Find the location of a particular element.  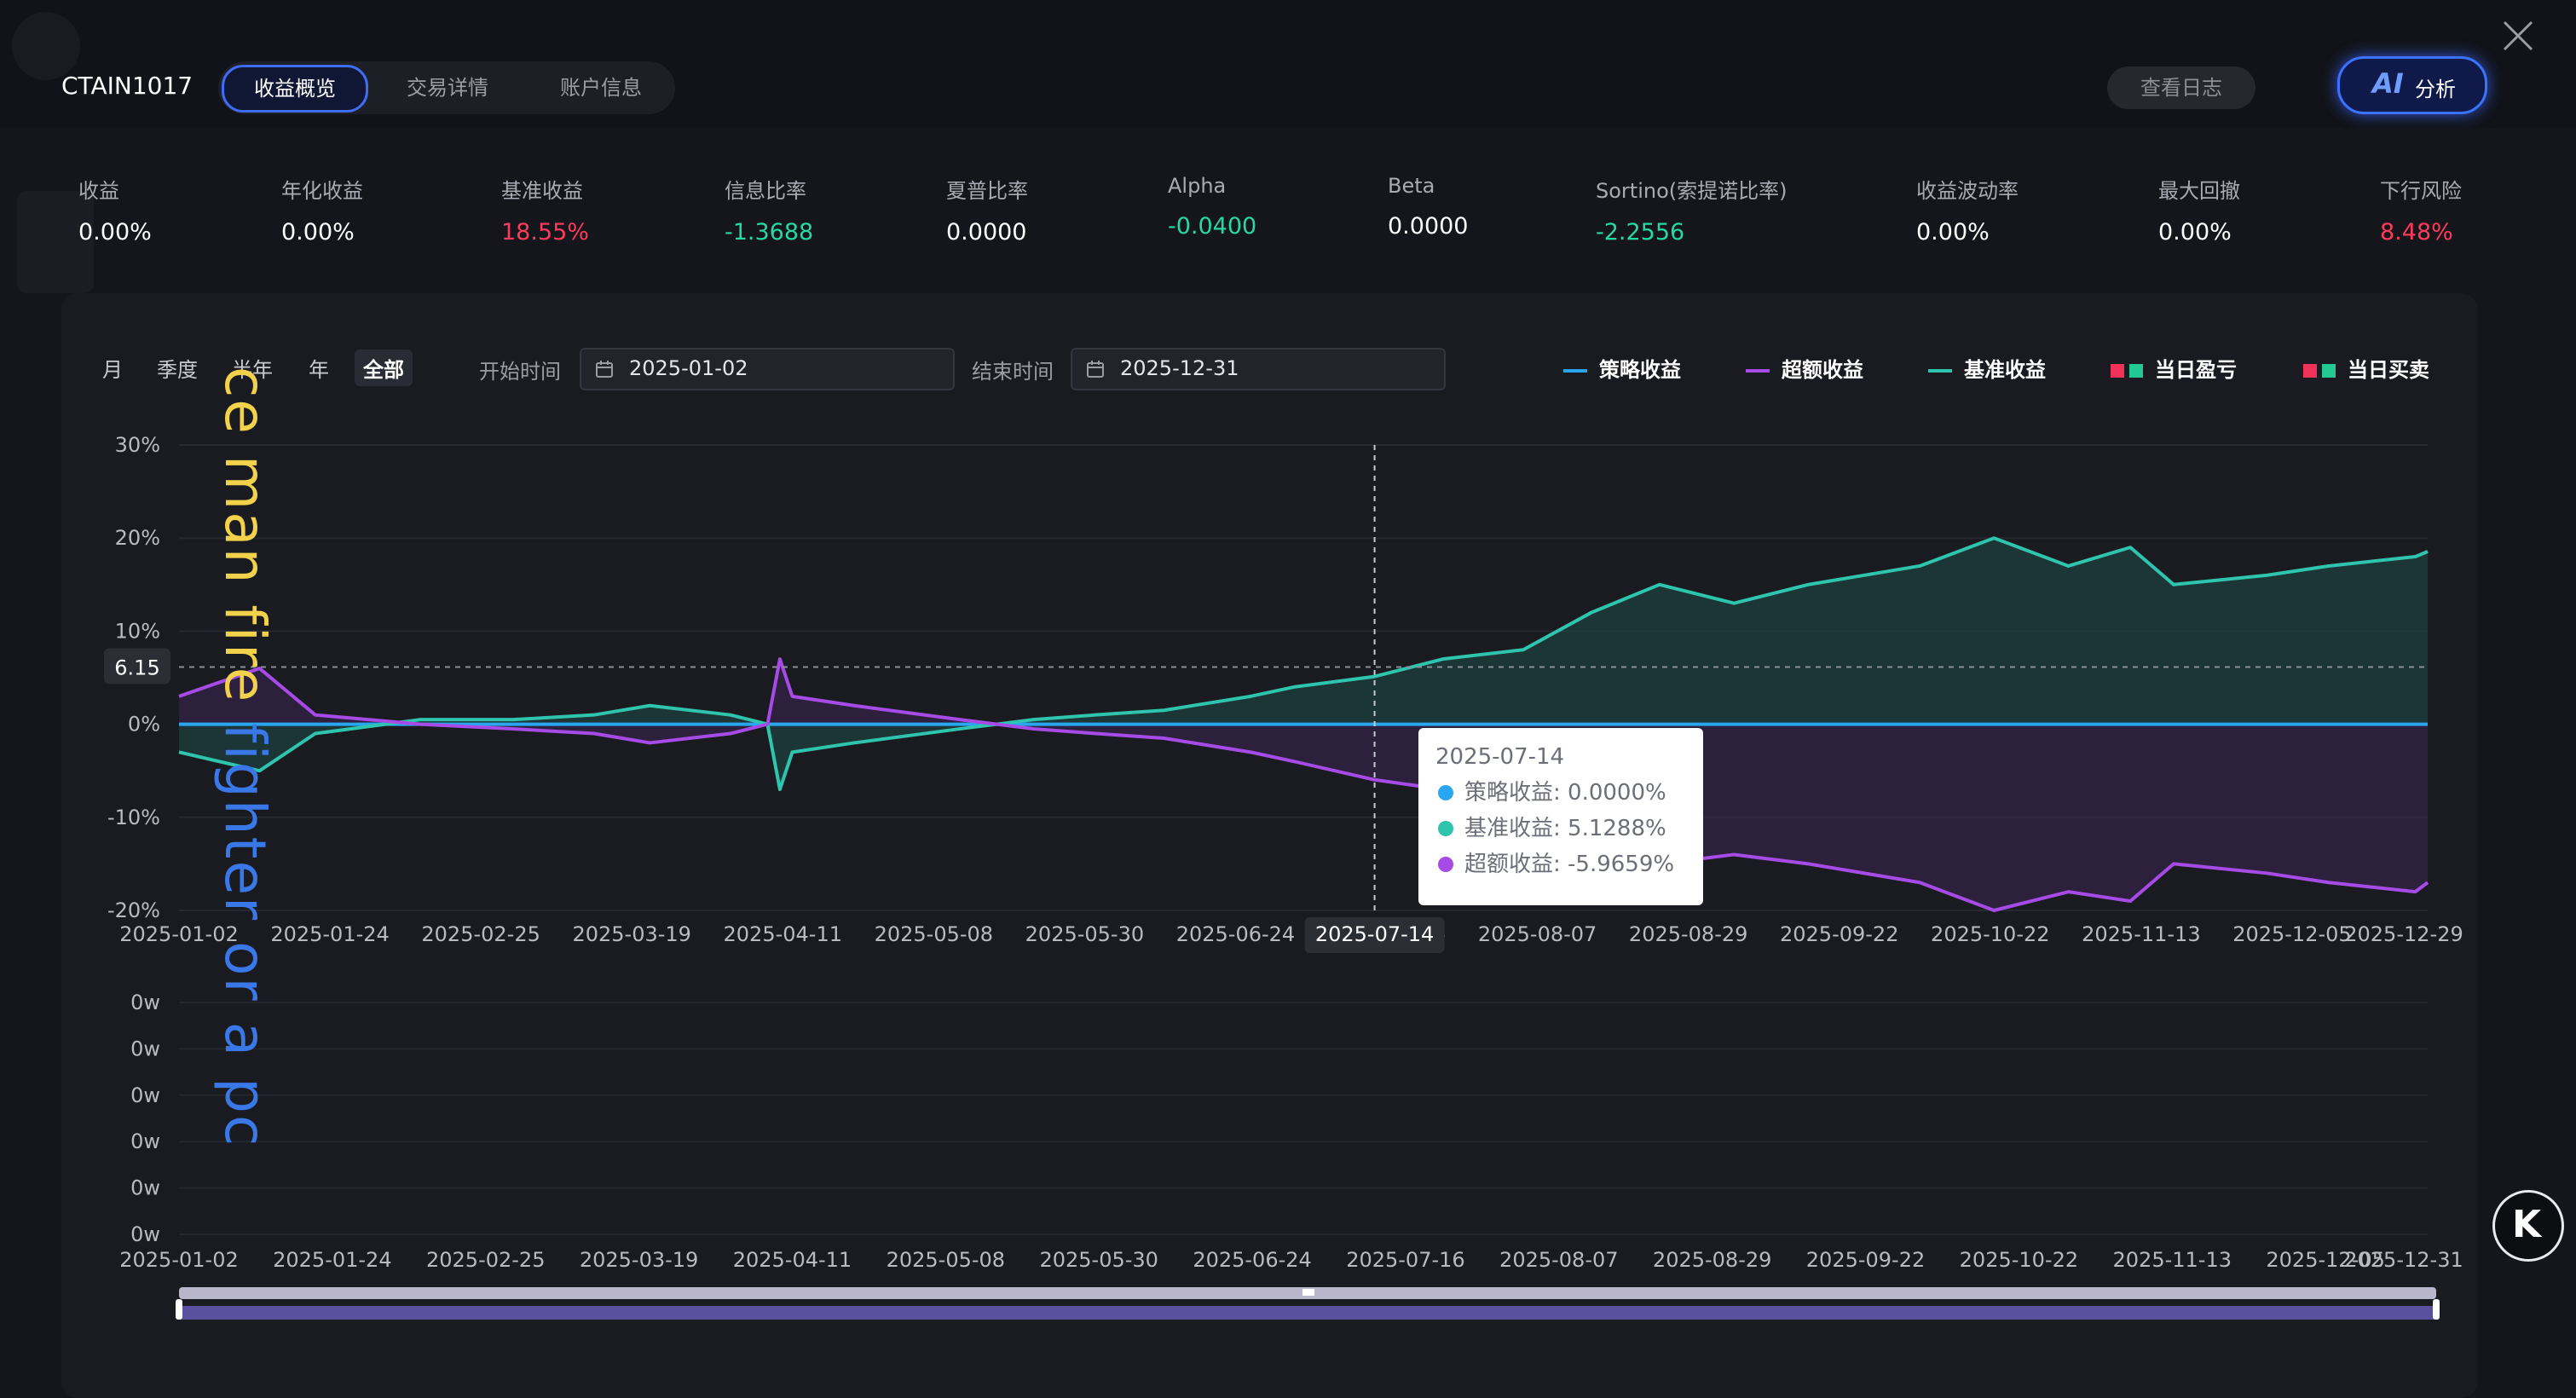

y-tick-label: 20% is located at coordinates (137, 538).